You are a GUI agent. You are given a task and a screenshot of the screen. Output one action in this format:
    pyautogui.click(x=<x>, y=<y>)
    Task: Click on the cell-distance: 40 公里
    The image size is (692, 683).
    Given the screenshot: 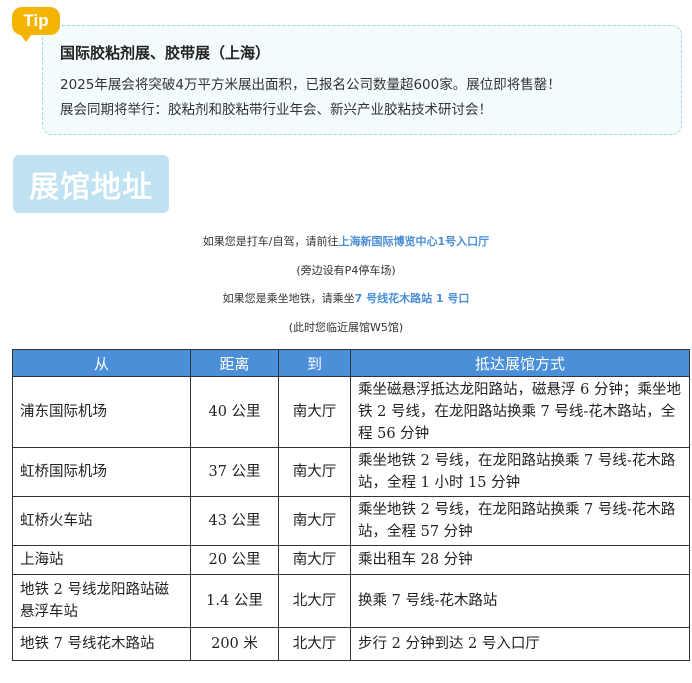 What is the action you would take?
    pyautogui.click(x=234, y=412)
    